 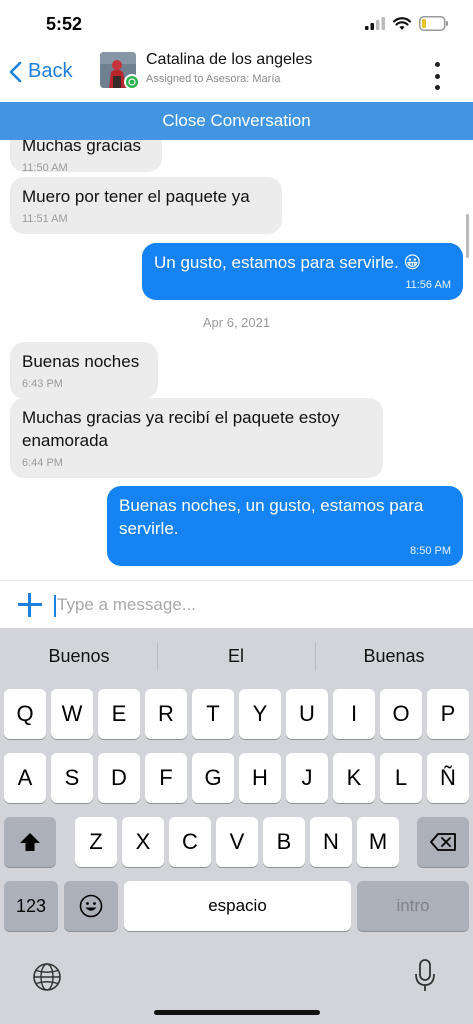 What do you see at coordinates (42, 463) in the screenshot?
I see `message-time: 6:44 PM` at bounding box center [42, 463].